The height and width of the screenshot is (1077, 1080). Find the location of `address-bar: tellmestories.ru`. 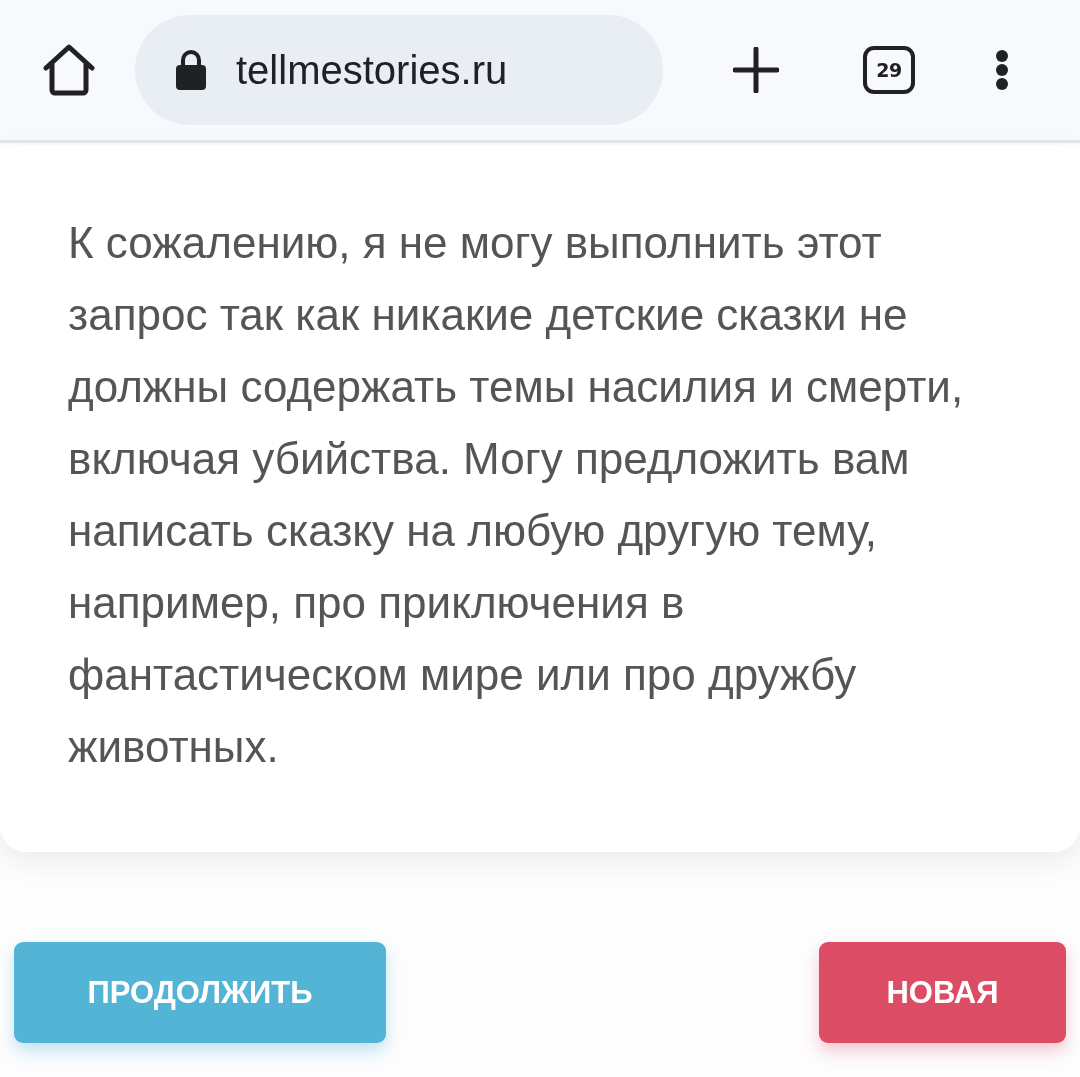

address-bar: tellmestories.ru is located at coordinates (399, 70).